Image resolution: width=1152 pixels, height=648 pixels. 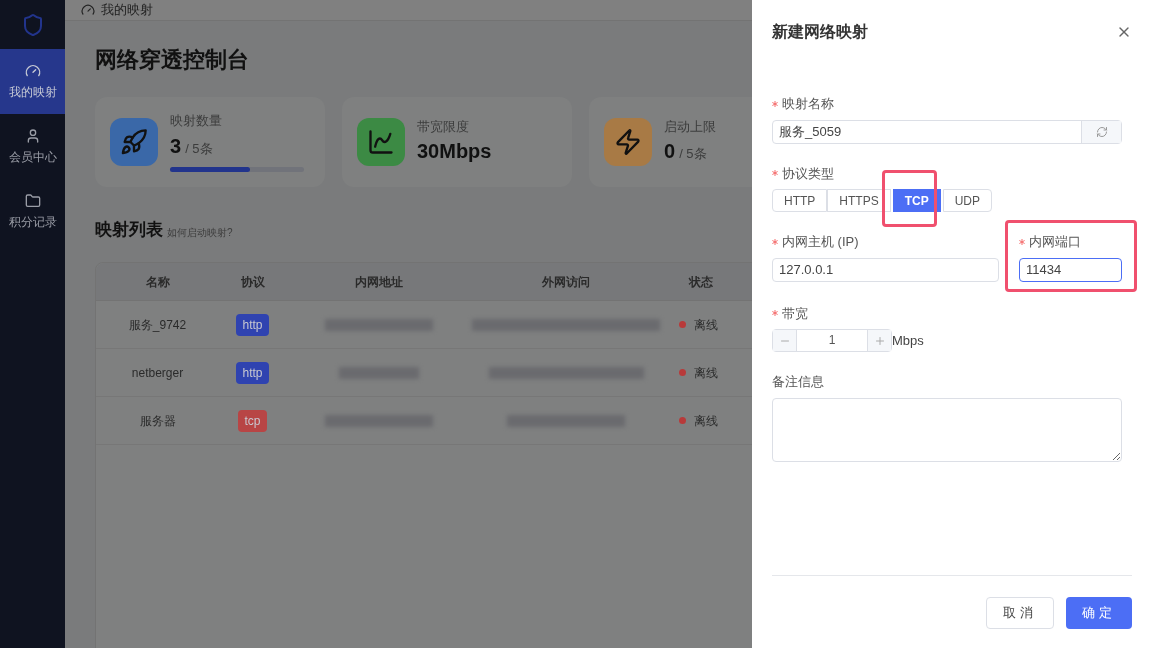 I want to click on stat-value: 3, so click(x=176, y=146).